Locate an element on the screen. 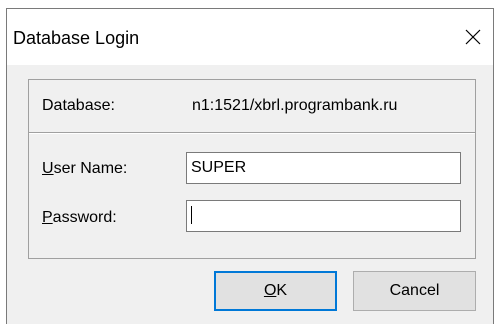 This screenshot has width=496, height=324. username-mnemonic: U is located at coordinates (48, 168).